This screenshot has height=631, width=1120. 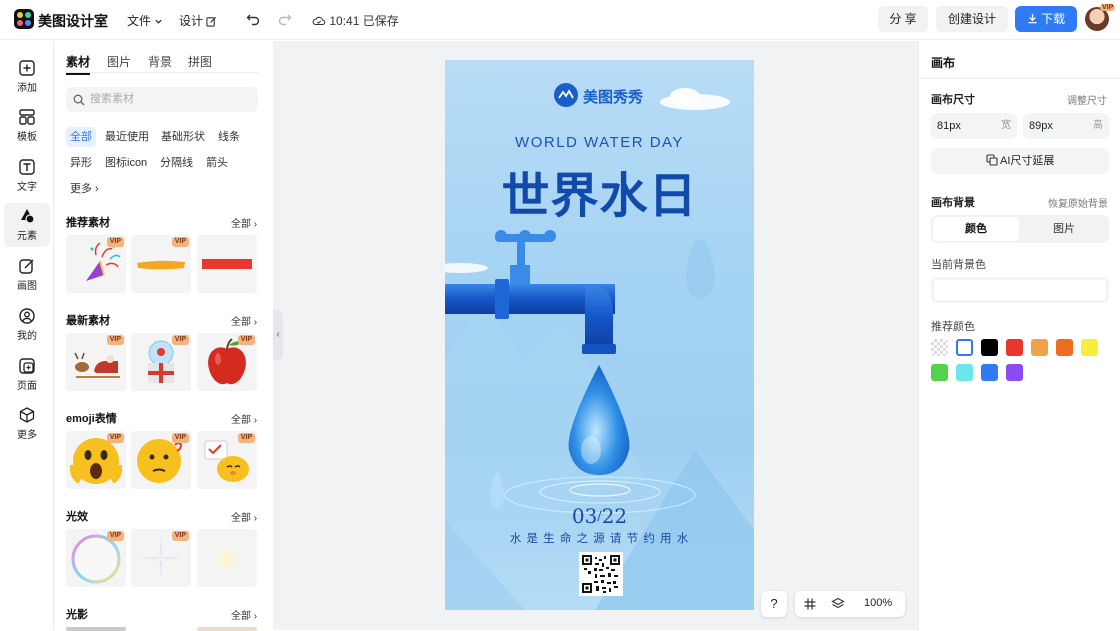 I want to click on rail-item-template: 模板, so click(x=27, y=126).